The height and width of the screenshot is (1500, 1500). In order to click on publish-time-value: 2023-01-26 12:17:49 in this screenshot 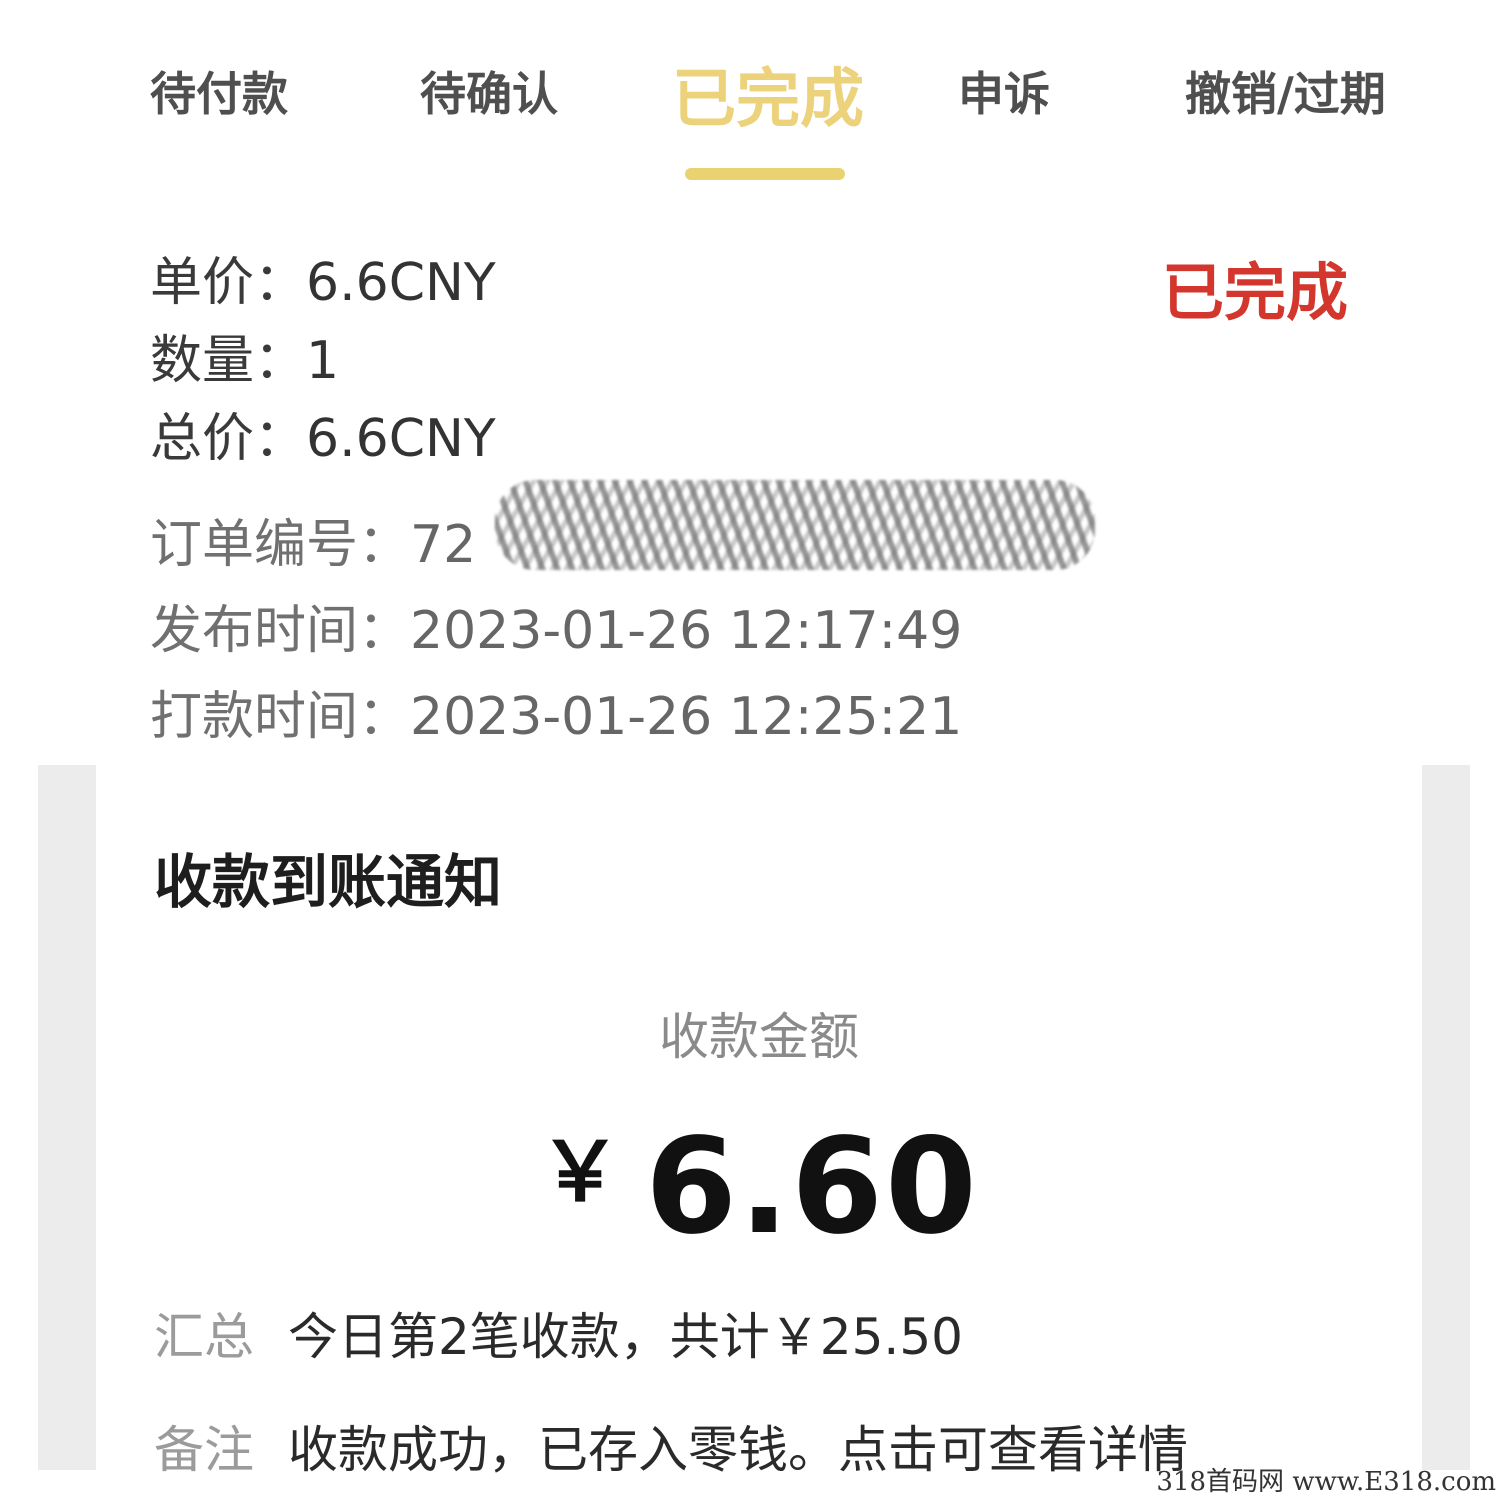, I will do `click(686, 631)`.